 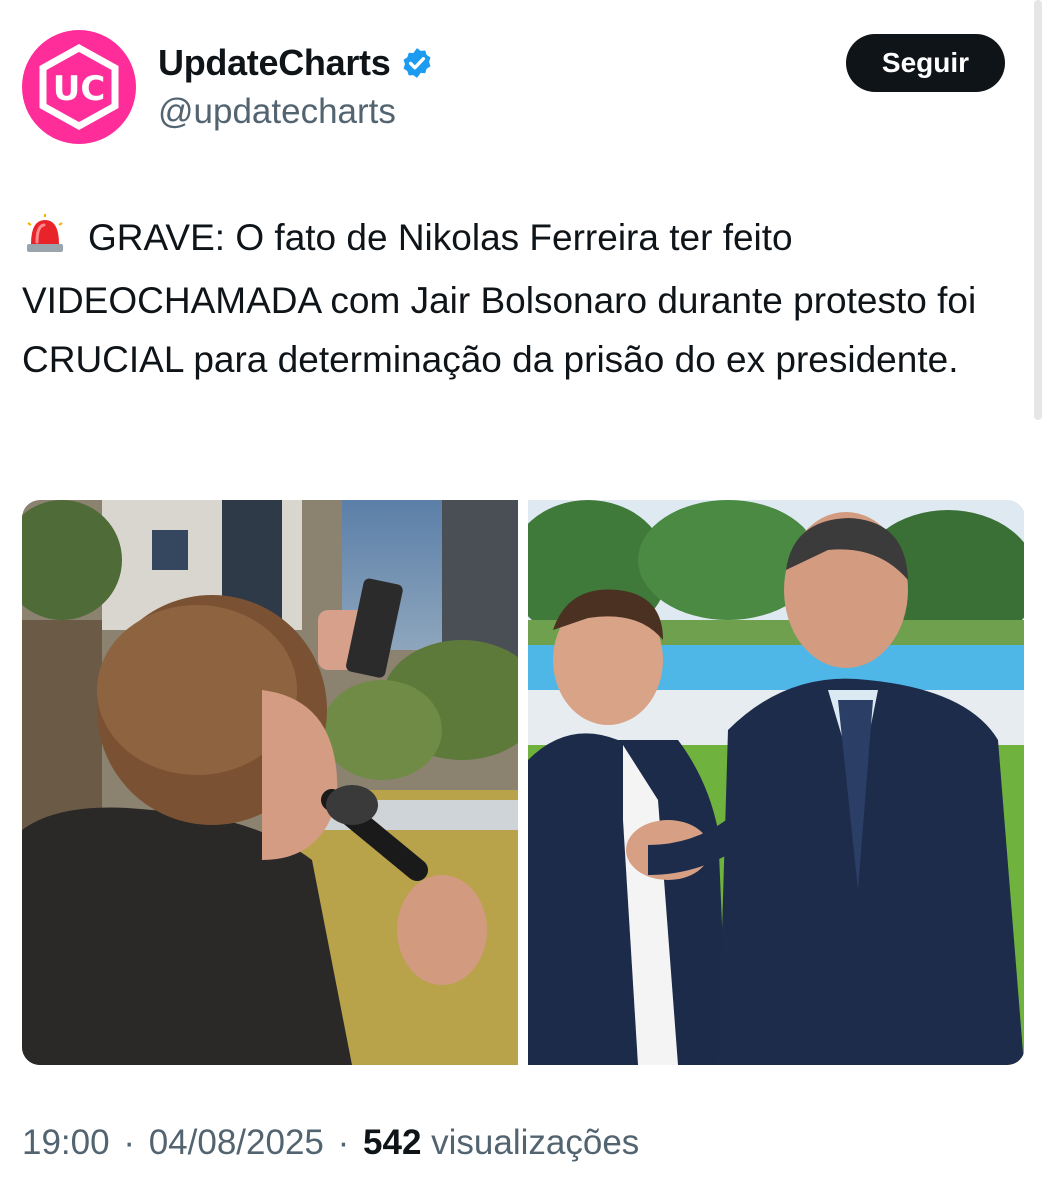 I want to click on follow-button: Seguir, so click(x=925, y=63).